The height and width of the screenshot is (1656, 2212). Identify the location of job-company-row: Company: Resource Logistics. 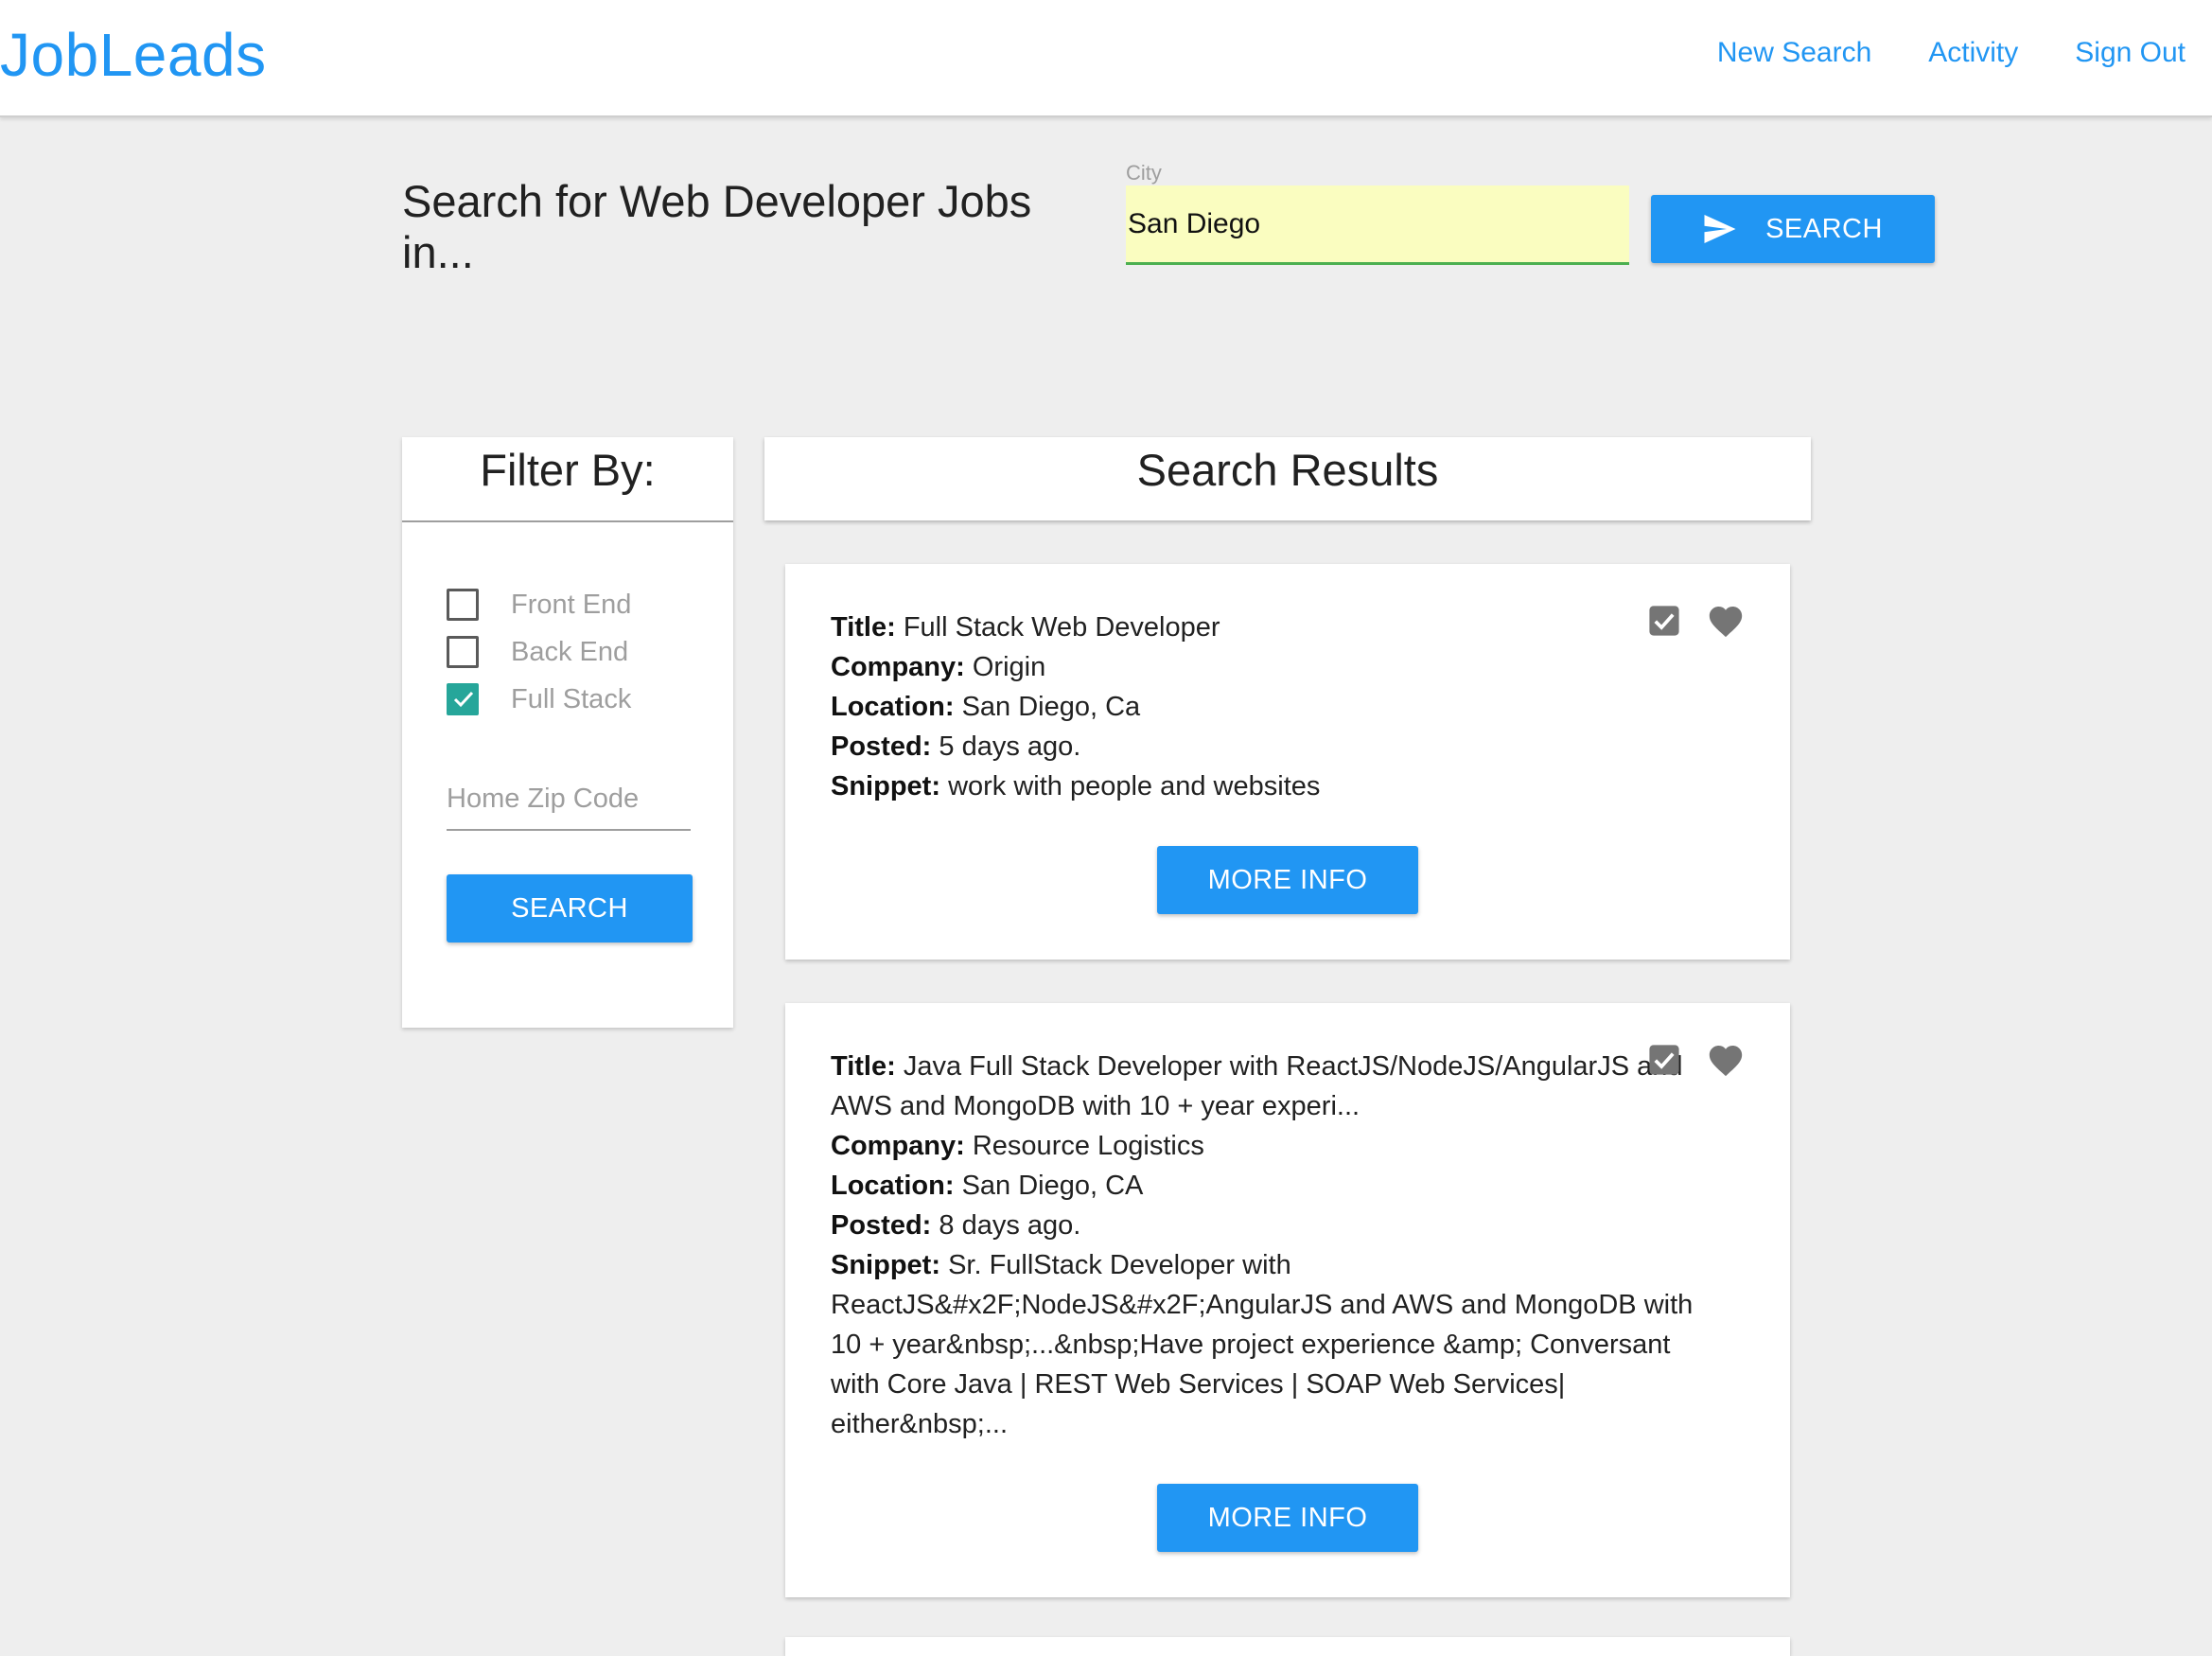
(1266, 1146).